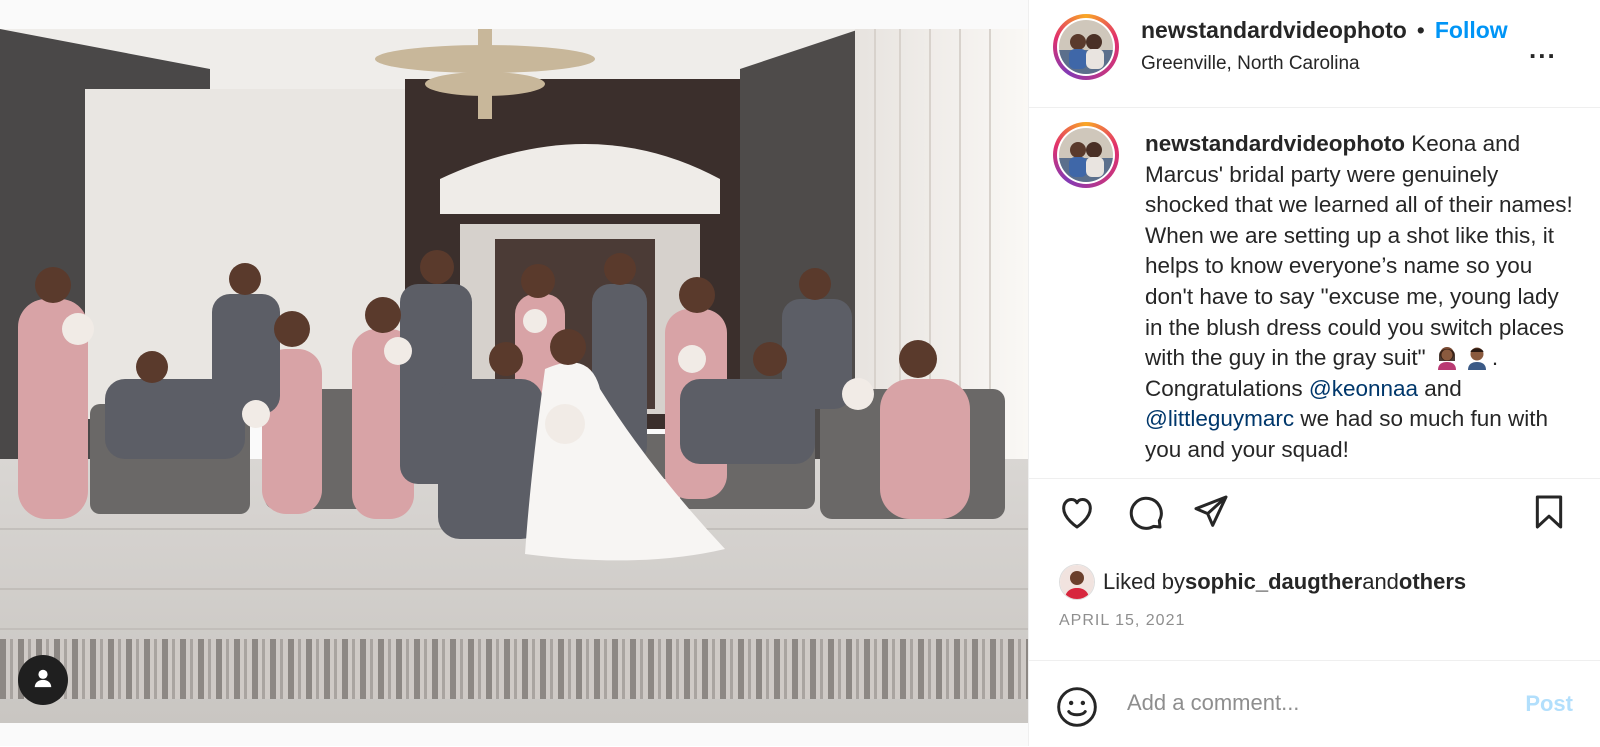  I want to click on share-button, so click(1211, 514).